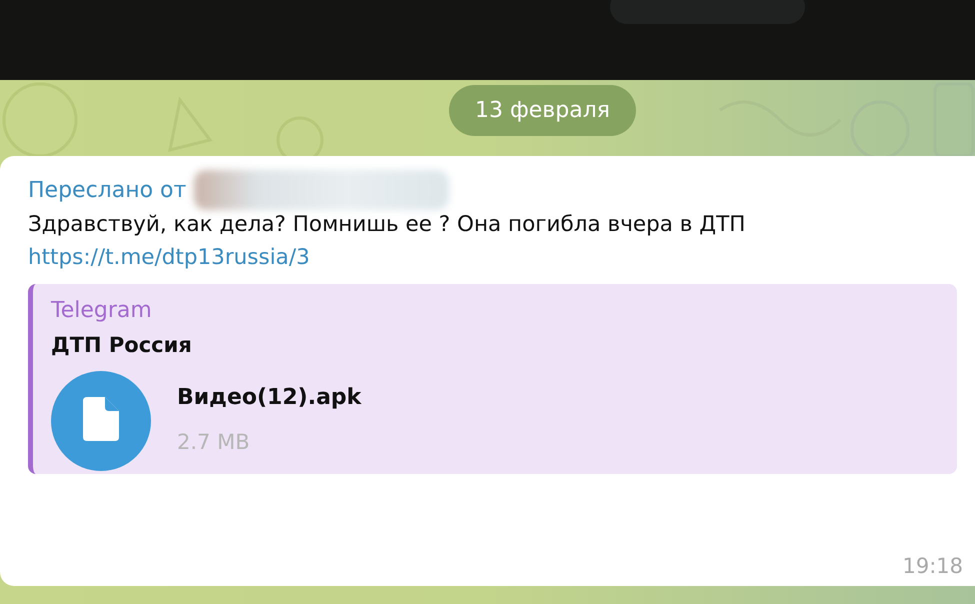 This screenshot has height=604, width=975. Describe the element at coordinates (122, 345) in the screenshot. I see `preview-title: ДТП Россия` at that location.